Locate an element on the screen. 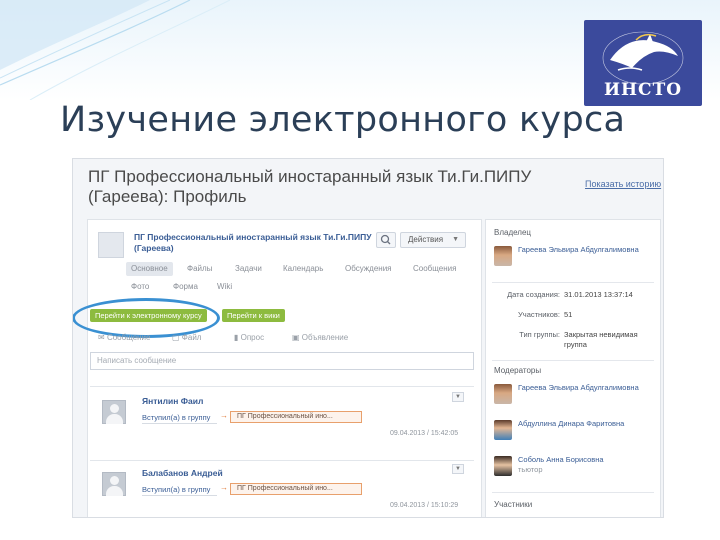 This screenshot has width=720, height=540. feed-timestamp: 09.04.2013 / 15:42:05 is located at coordinates (424, 433).